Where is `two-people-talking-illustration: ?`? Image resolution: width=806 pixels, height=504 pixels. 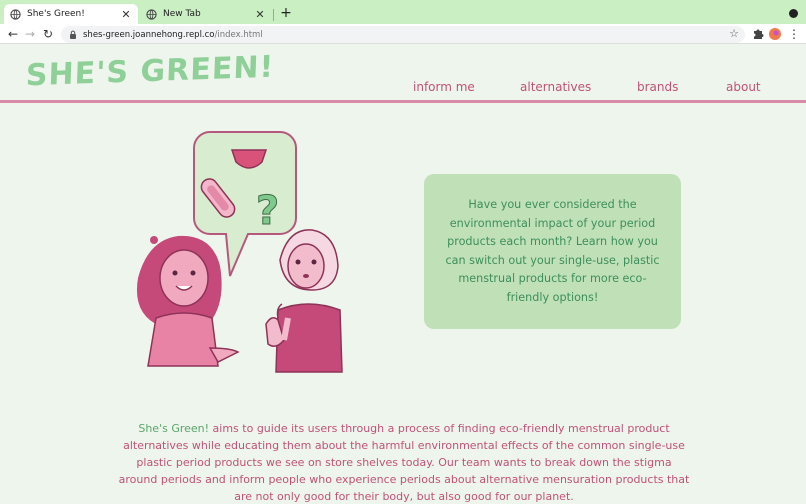 two-people-talking-illustration: ? is located at coordinates (239, 252).